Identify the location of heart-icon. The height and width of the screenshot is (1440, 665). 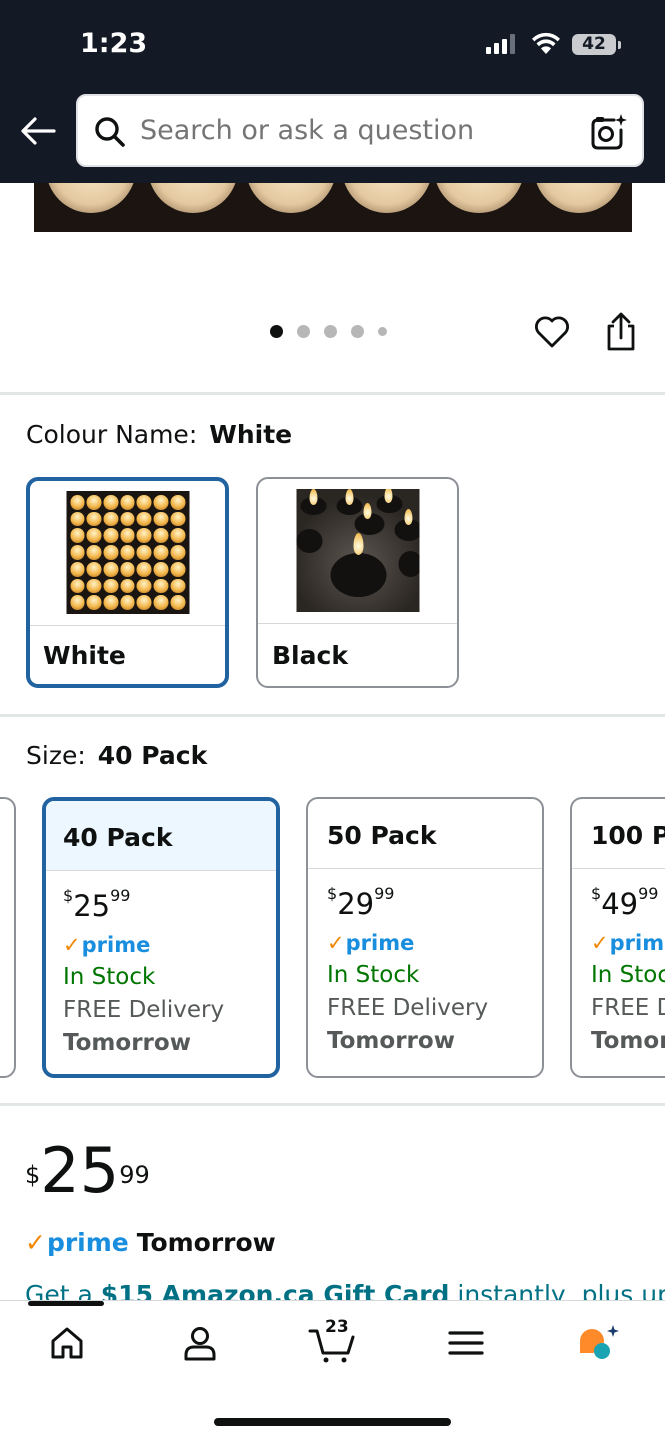
(552, 332).